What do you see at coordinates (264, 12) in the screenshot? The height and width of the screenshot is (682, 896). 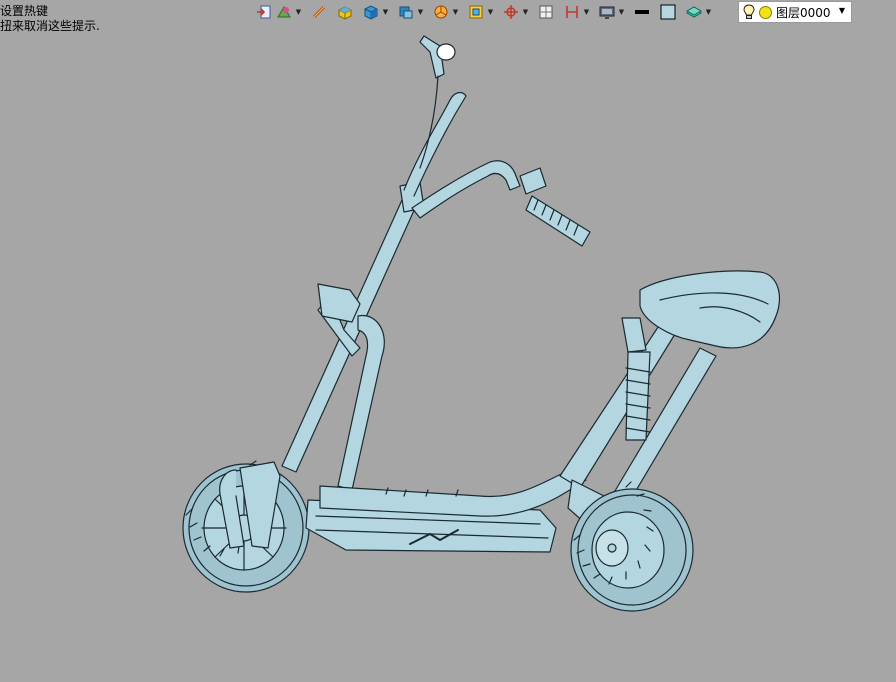 I see `close-doc-icon` at bounding box center [264, 12].